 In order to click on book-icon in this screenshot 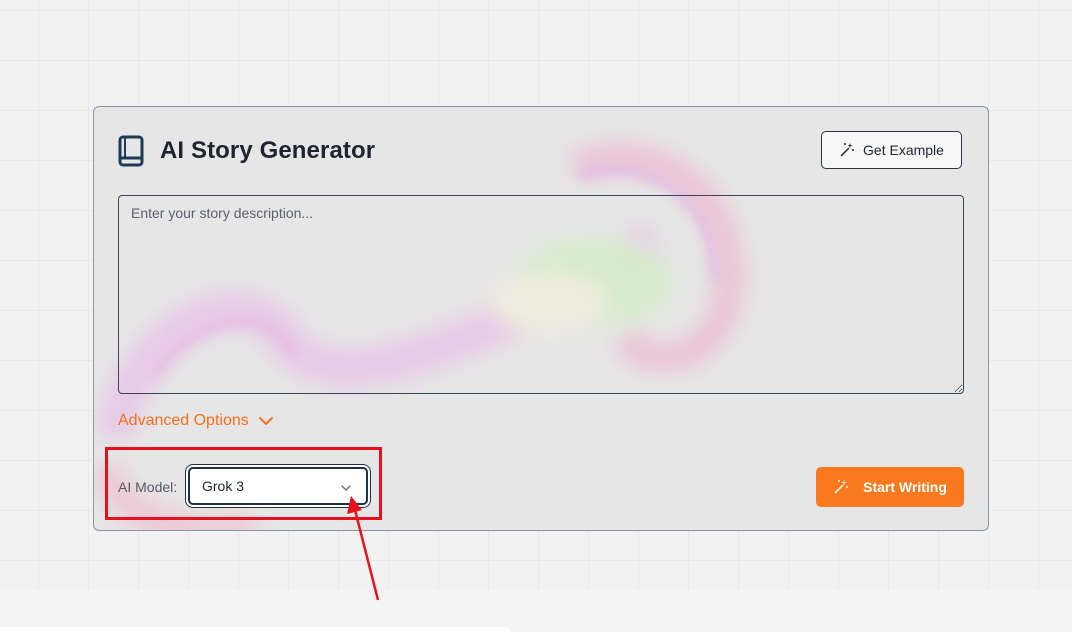, I will do `click(131, 151)`.